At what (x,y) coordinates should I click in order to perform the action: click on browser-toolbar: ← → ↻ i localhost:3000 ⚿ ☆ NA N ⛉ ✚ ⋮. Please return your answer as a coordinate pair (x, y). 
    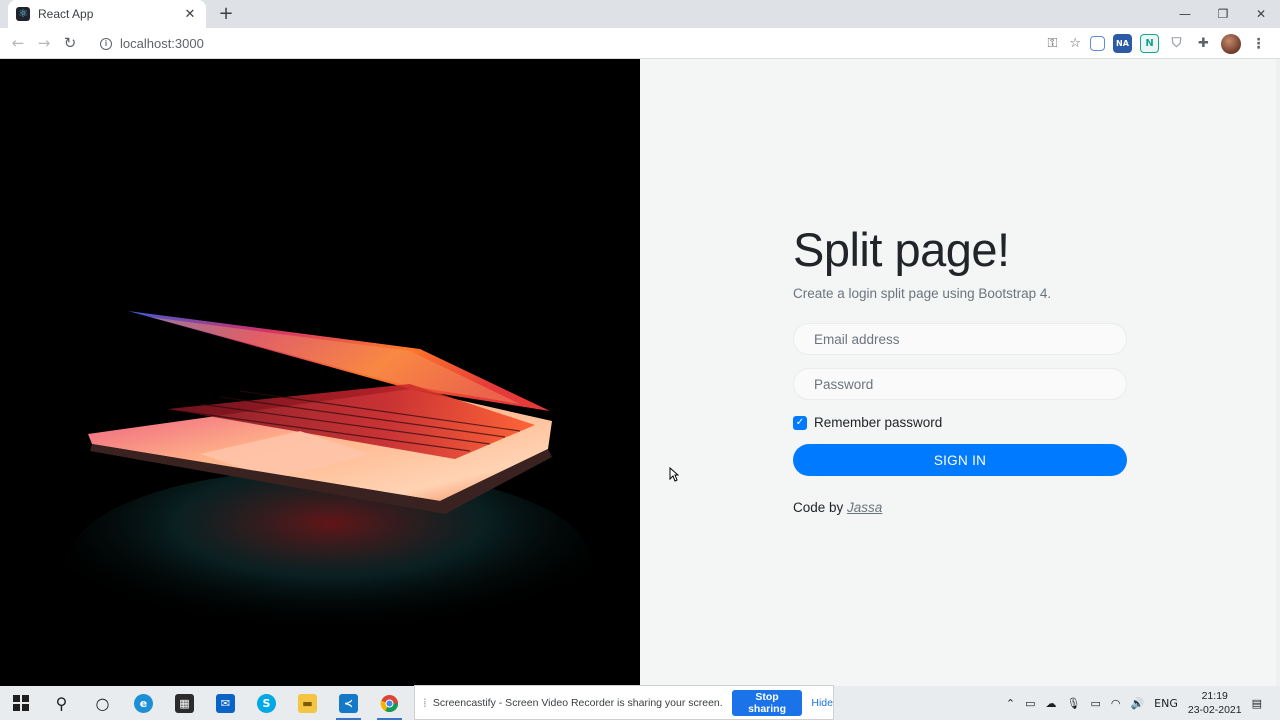
    Looking at the image, I should click on (640, 43).